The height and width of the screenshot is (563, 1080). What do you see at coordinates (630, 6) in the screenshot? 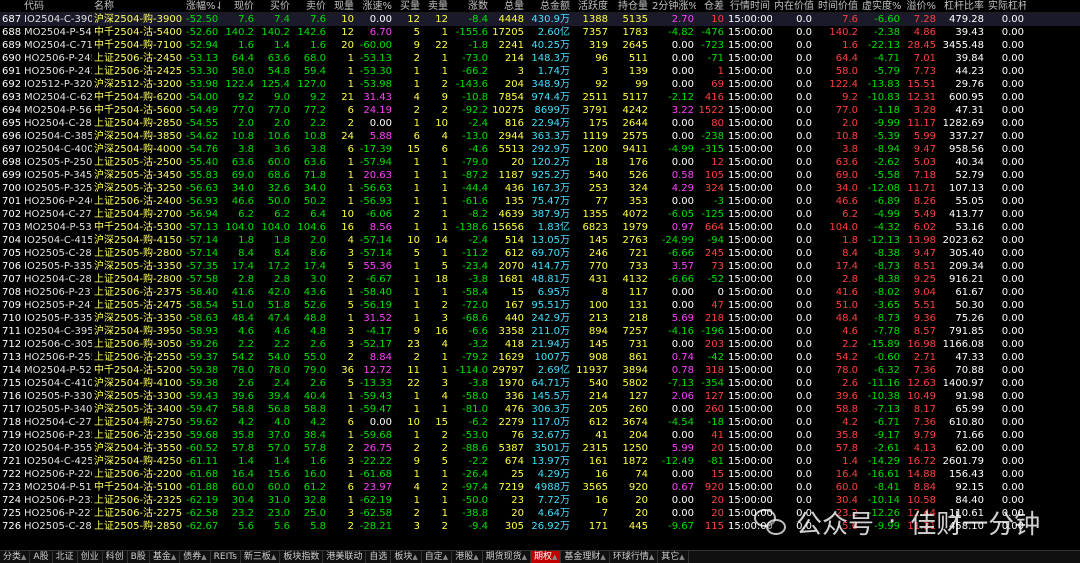
I see `col-header-open-interest: 持仓量` at bounding box center [630, 6].